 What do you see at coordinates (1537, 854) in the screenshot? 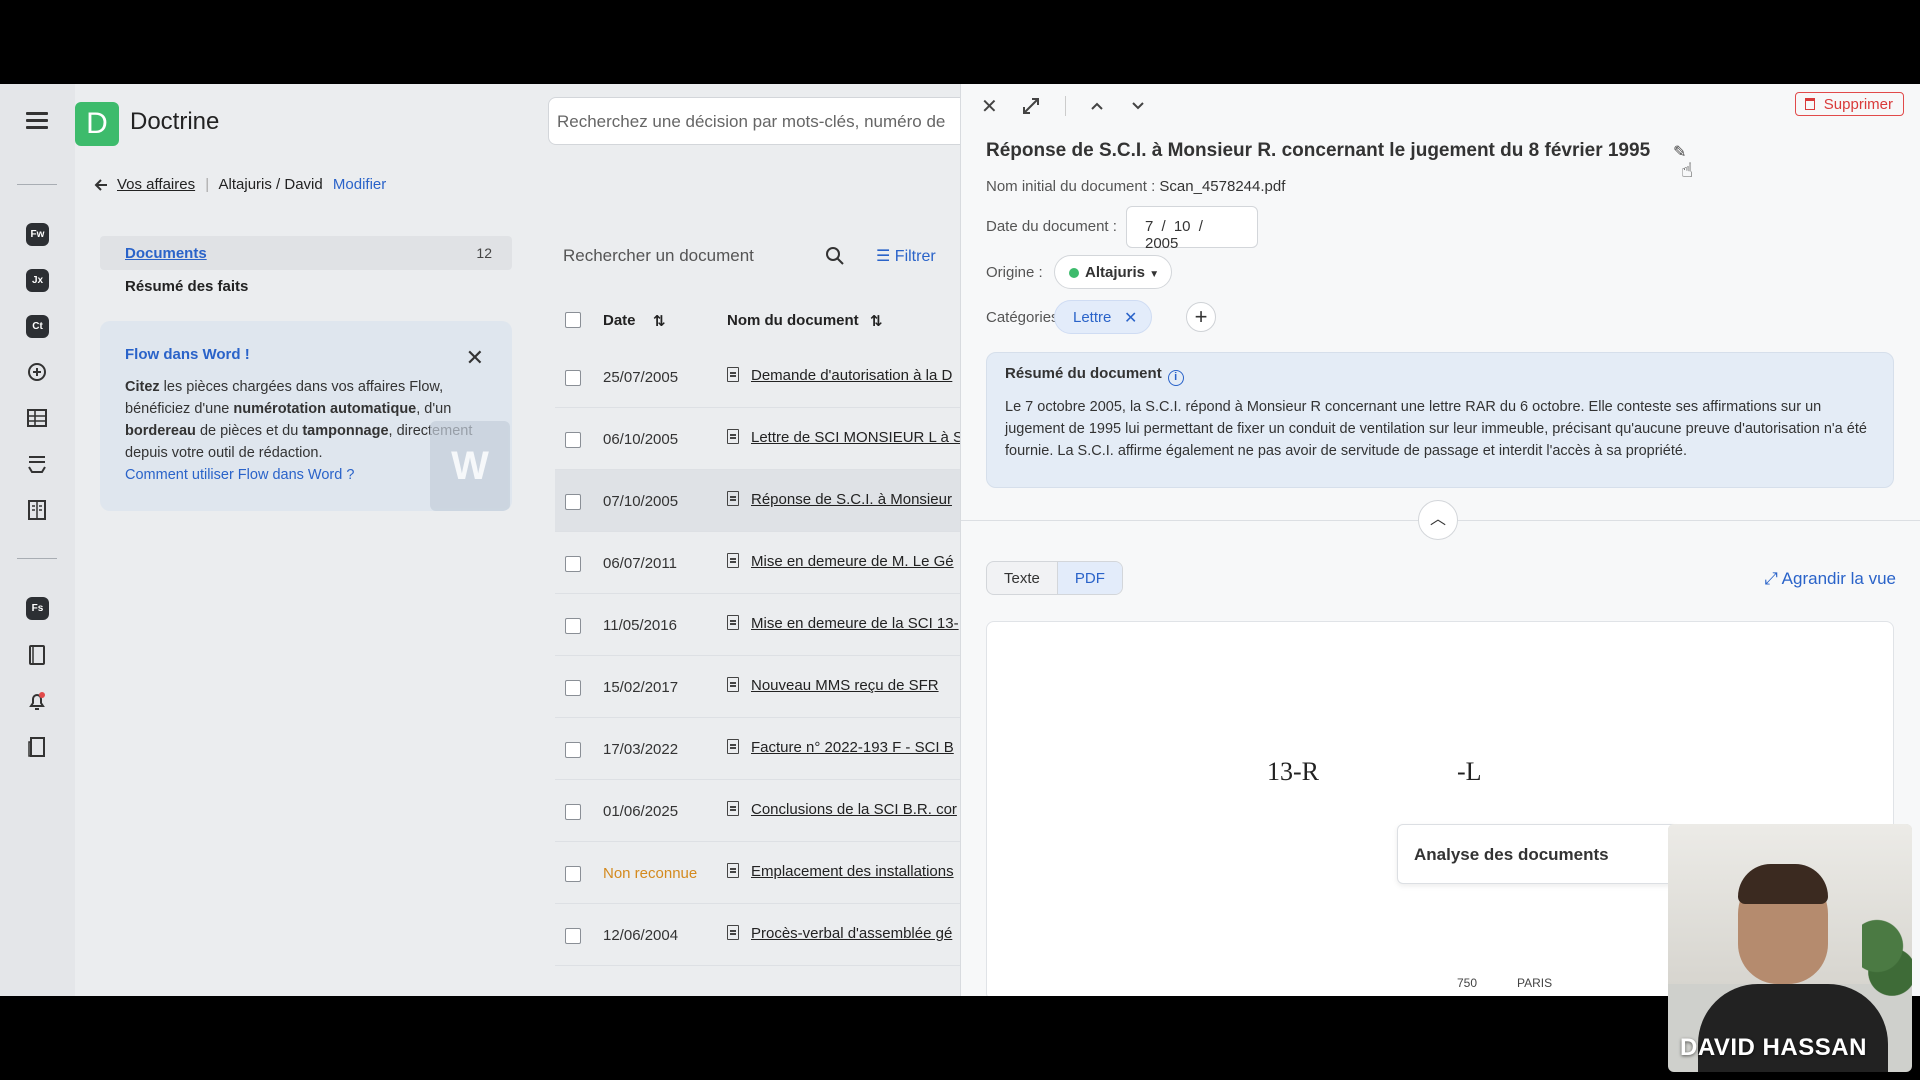
I see `document-analysis-toast: Analyse des documents` at bounding box center [1537, 854].